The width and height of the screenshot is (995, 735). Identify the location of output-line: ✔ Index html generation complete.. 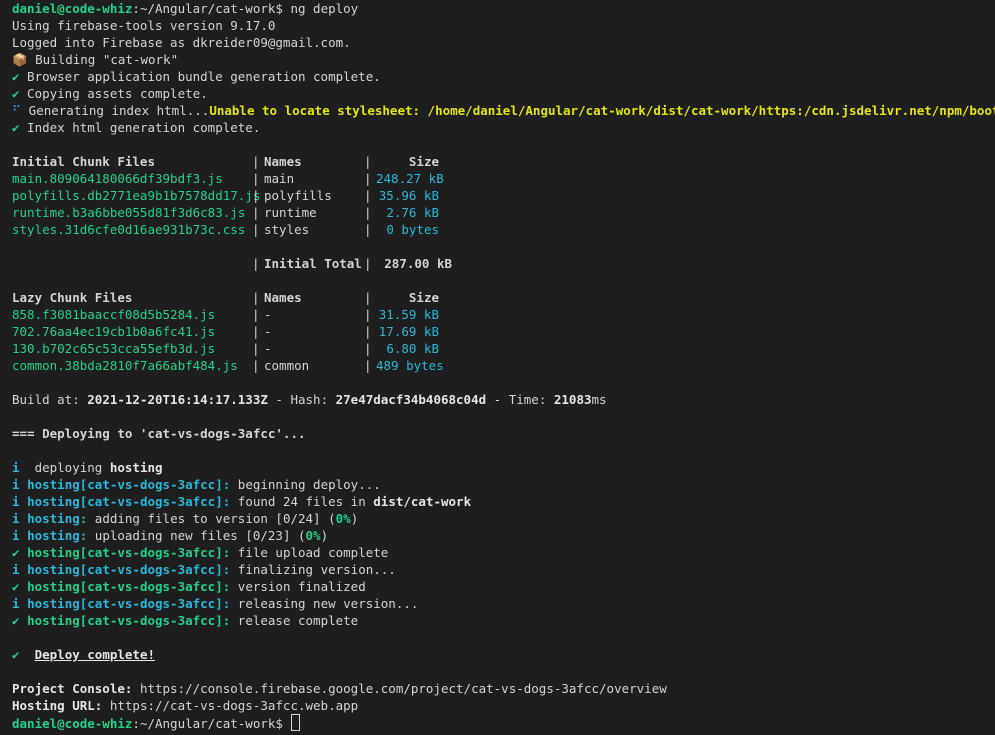
(503, 127).